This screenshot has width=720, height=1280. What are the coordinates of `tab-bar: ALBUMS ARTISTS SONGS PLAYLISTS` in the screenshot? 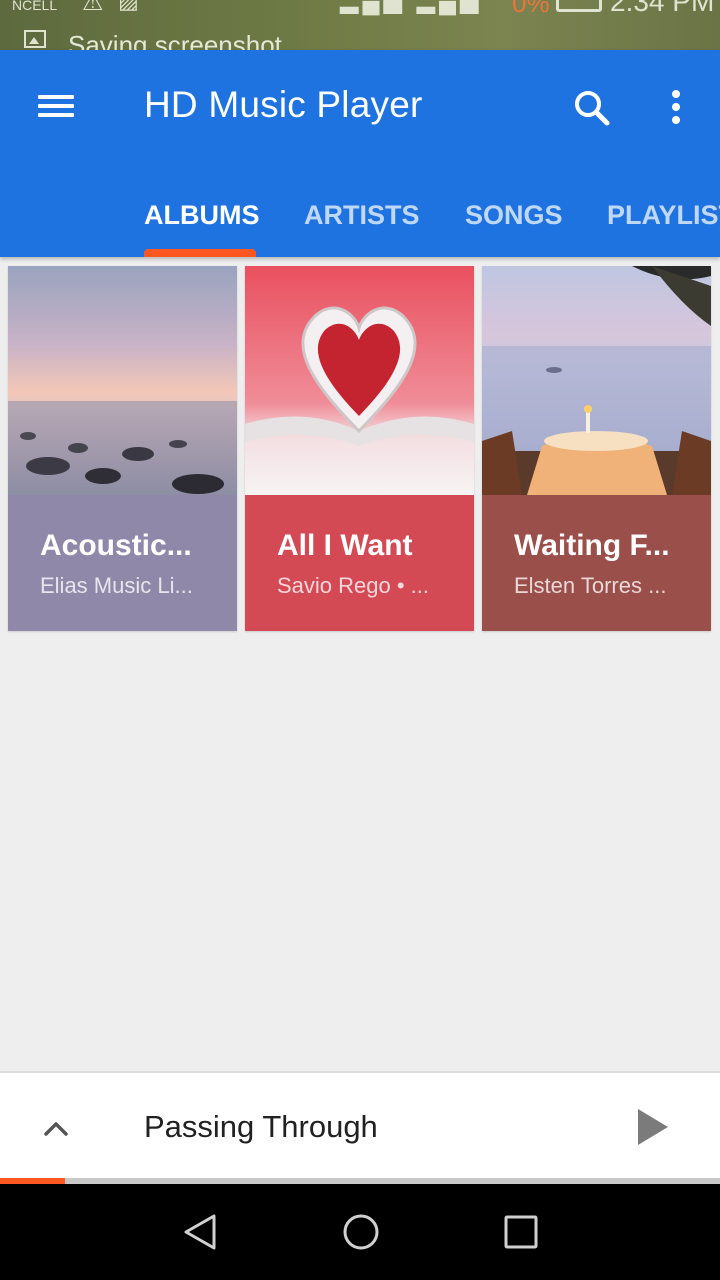 It's located at (360, 224).